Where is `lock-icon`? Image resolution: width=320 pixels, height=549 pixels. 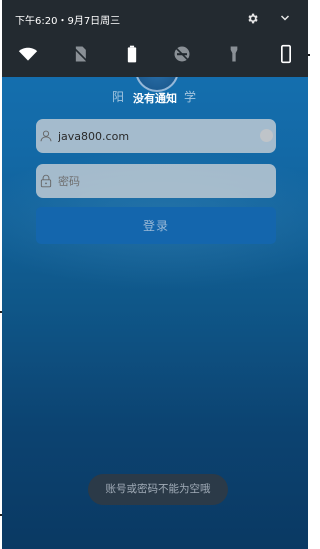 lock-icon is located at coordinates (46, 181).